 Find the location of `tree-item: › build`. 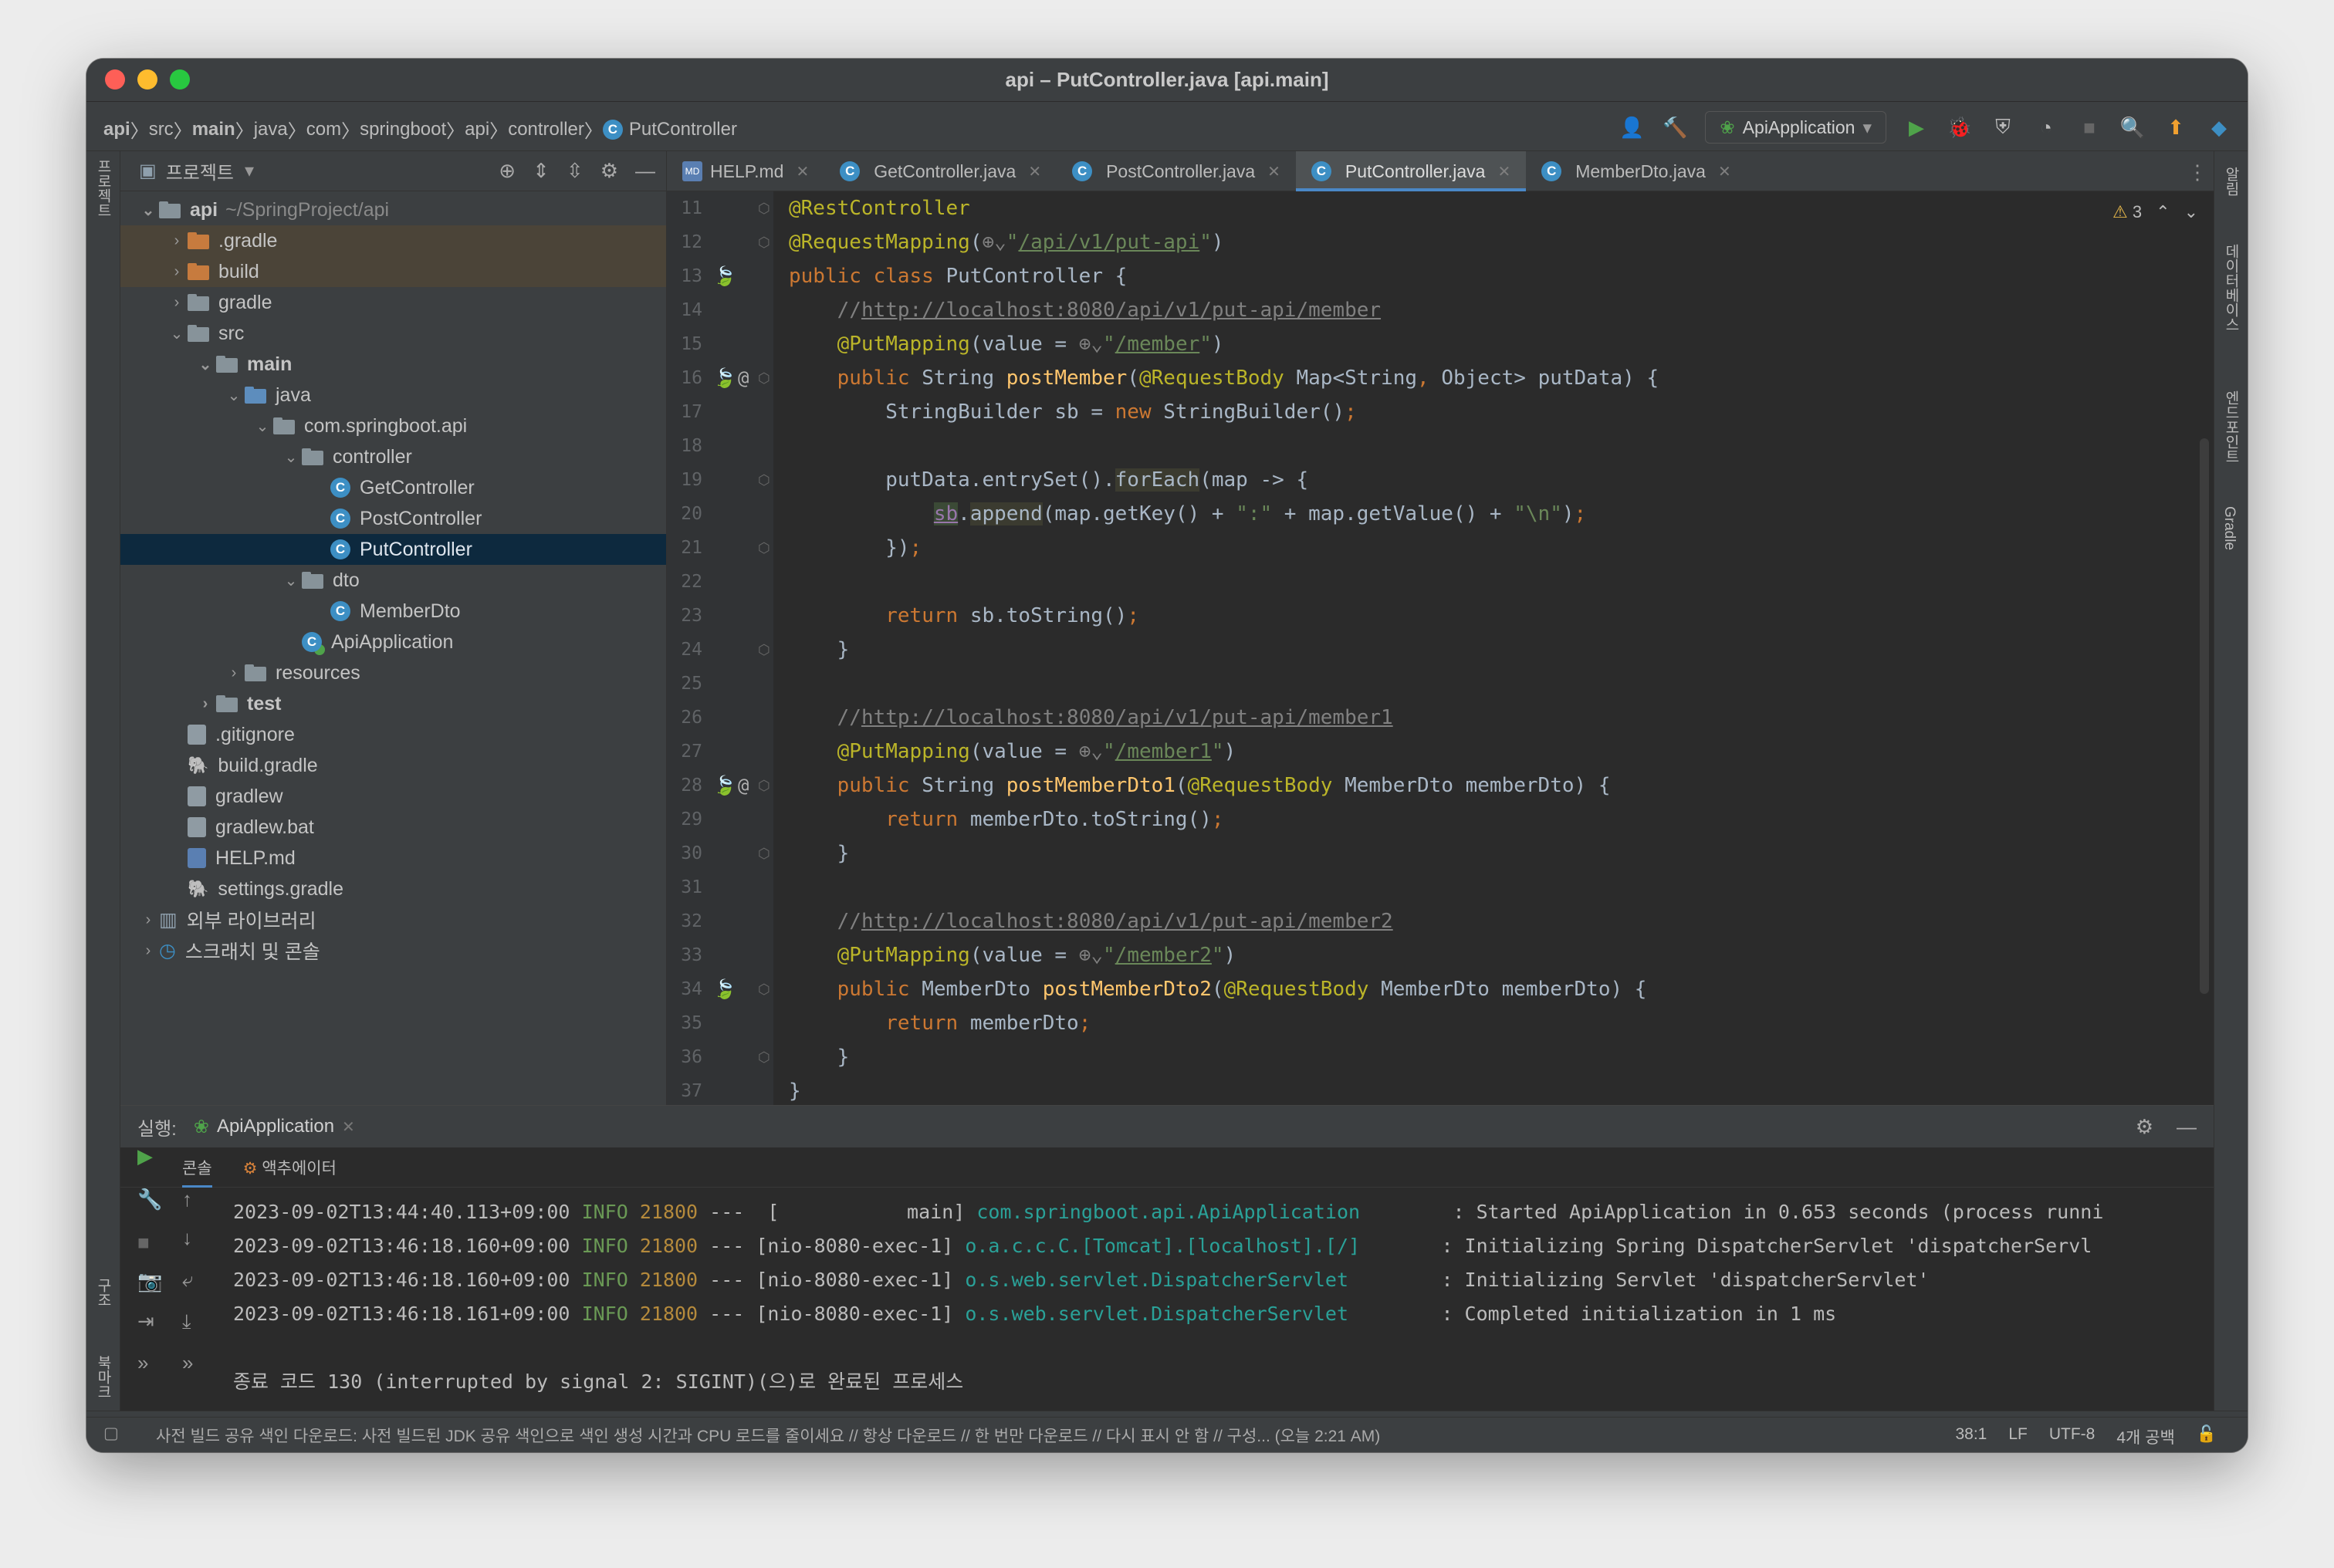

tree-item: › build is located at coordinates (393, 271).